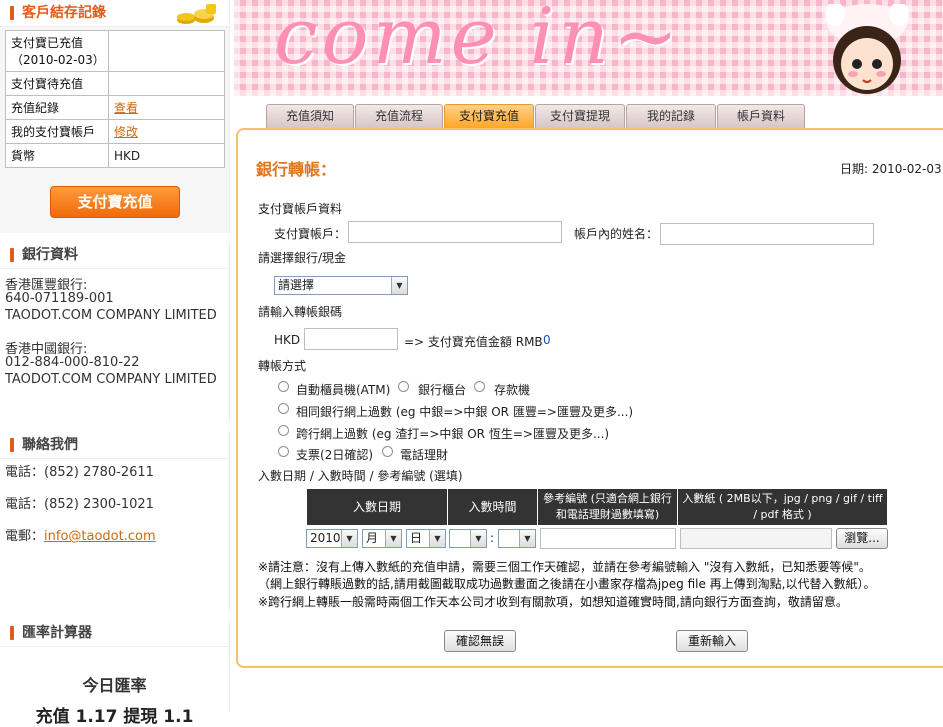 This screenshot has width=943, height=727. I want to click on atm-label: 自動櫃員機(ATM), so click(343, 390).